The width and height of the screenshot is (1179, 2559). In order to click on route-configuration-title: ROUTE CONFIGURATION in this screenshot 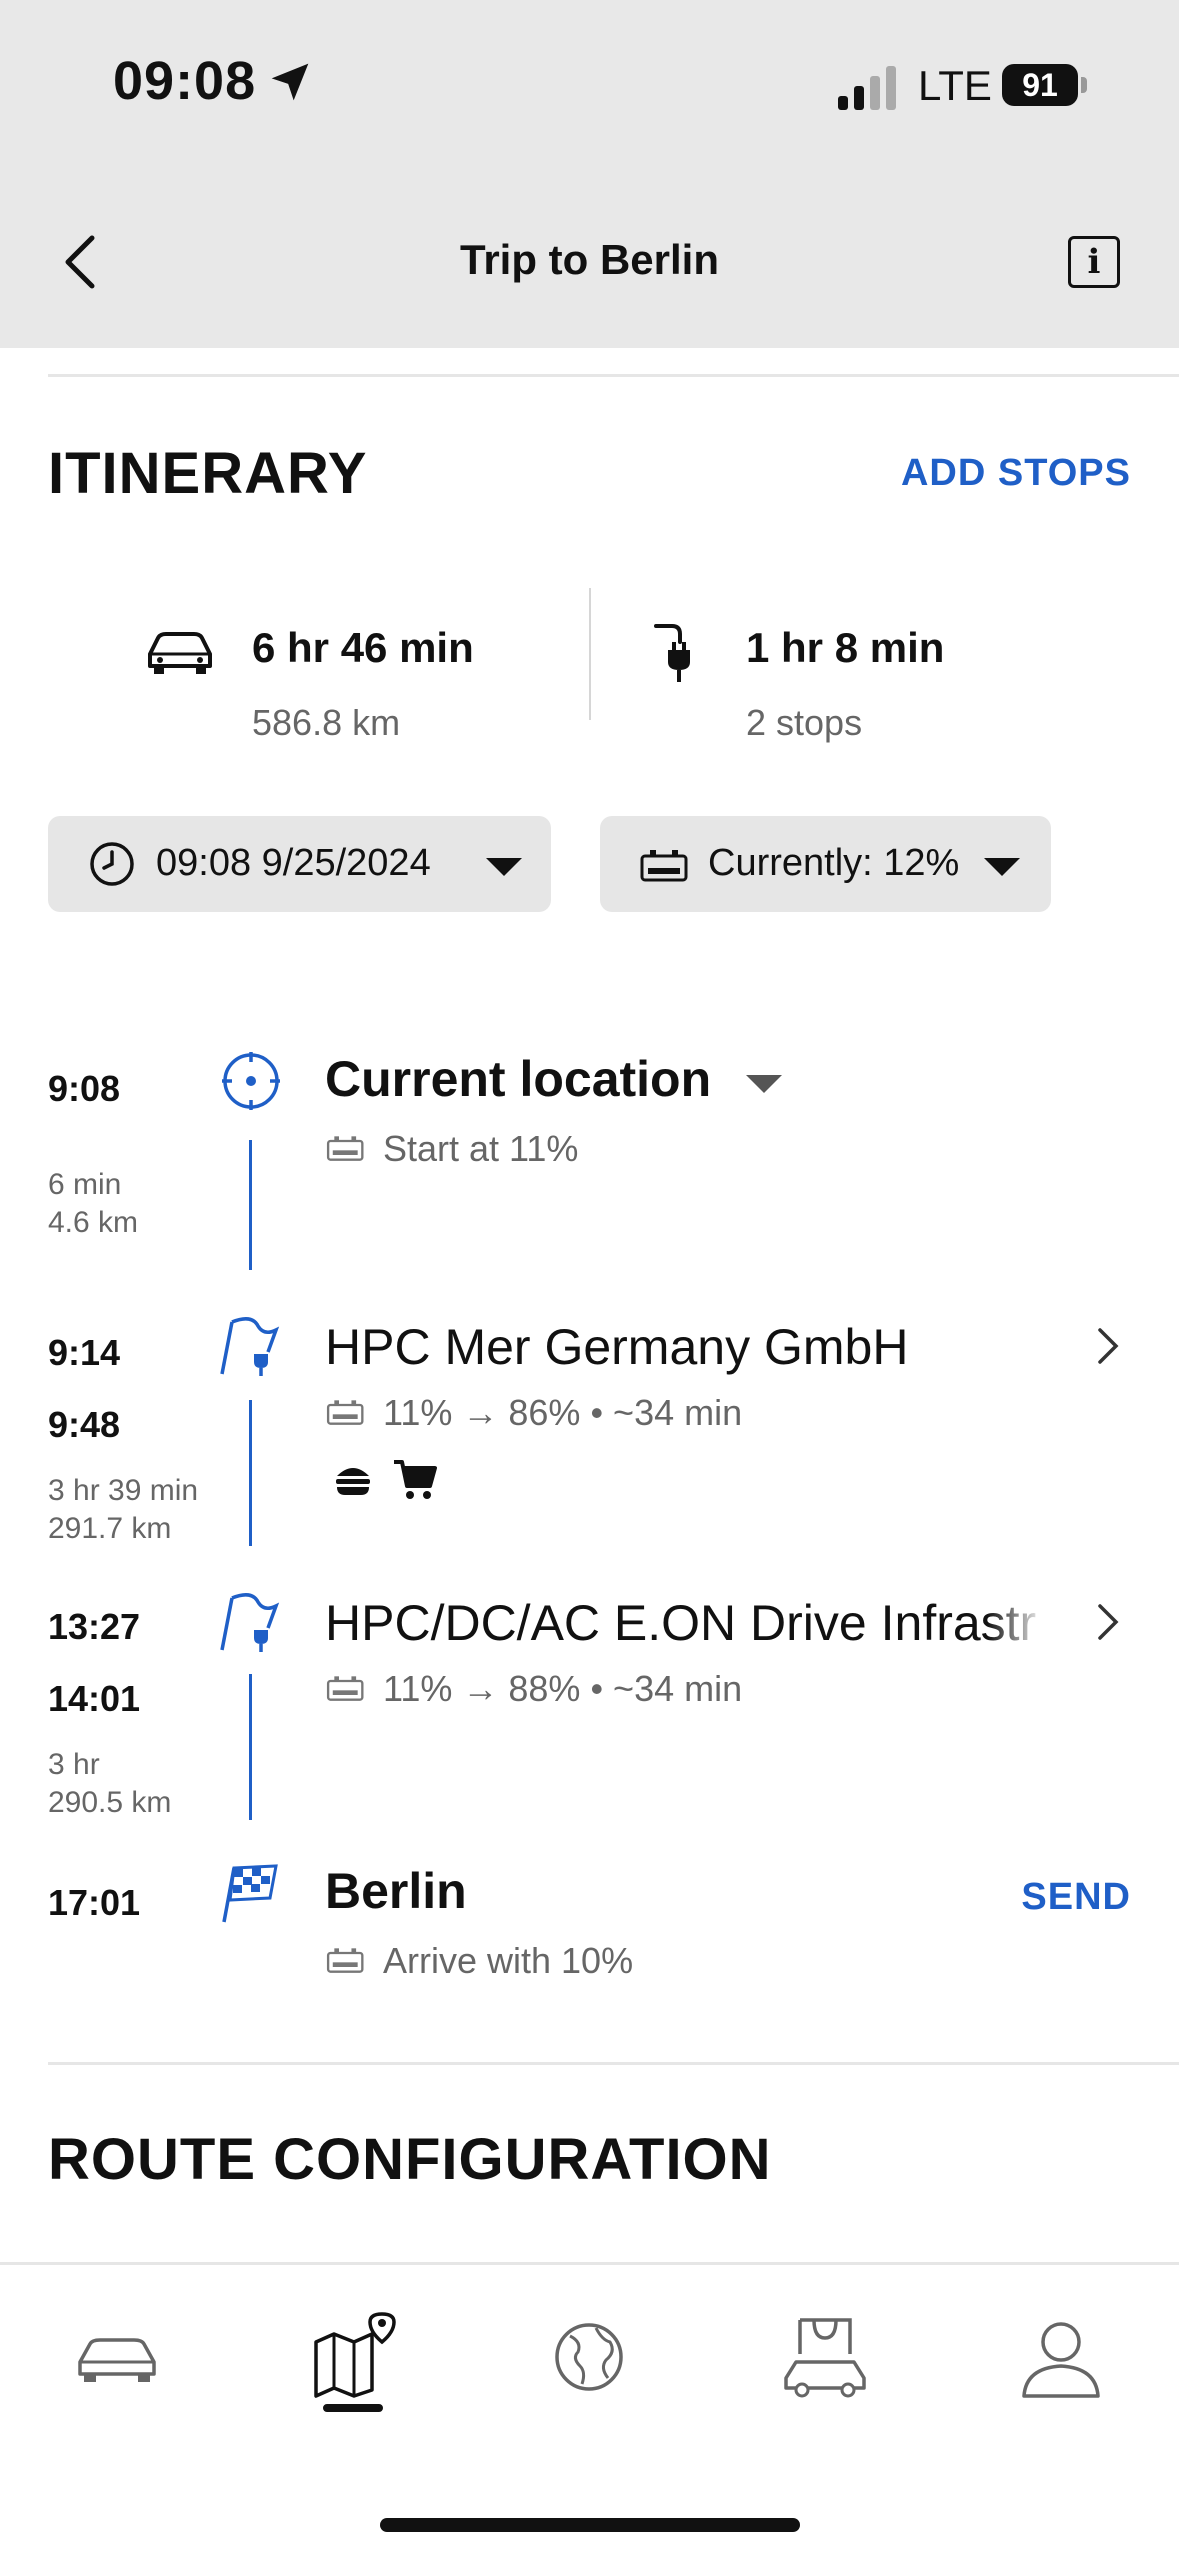, I will do `click(410, 2159)`.